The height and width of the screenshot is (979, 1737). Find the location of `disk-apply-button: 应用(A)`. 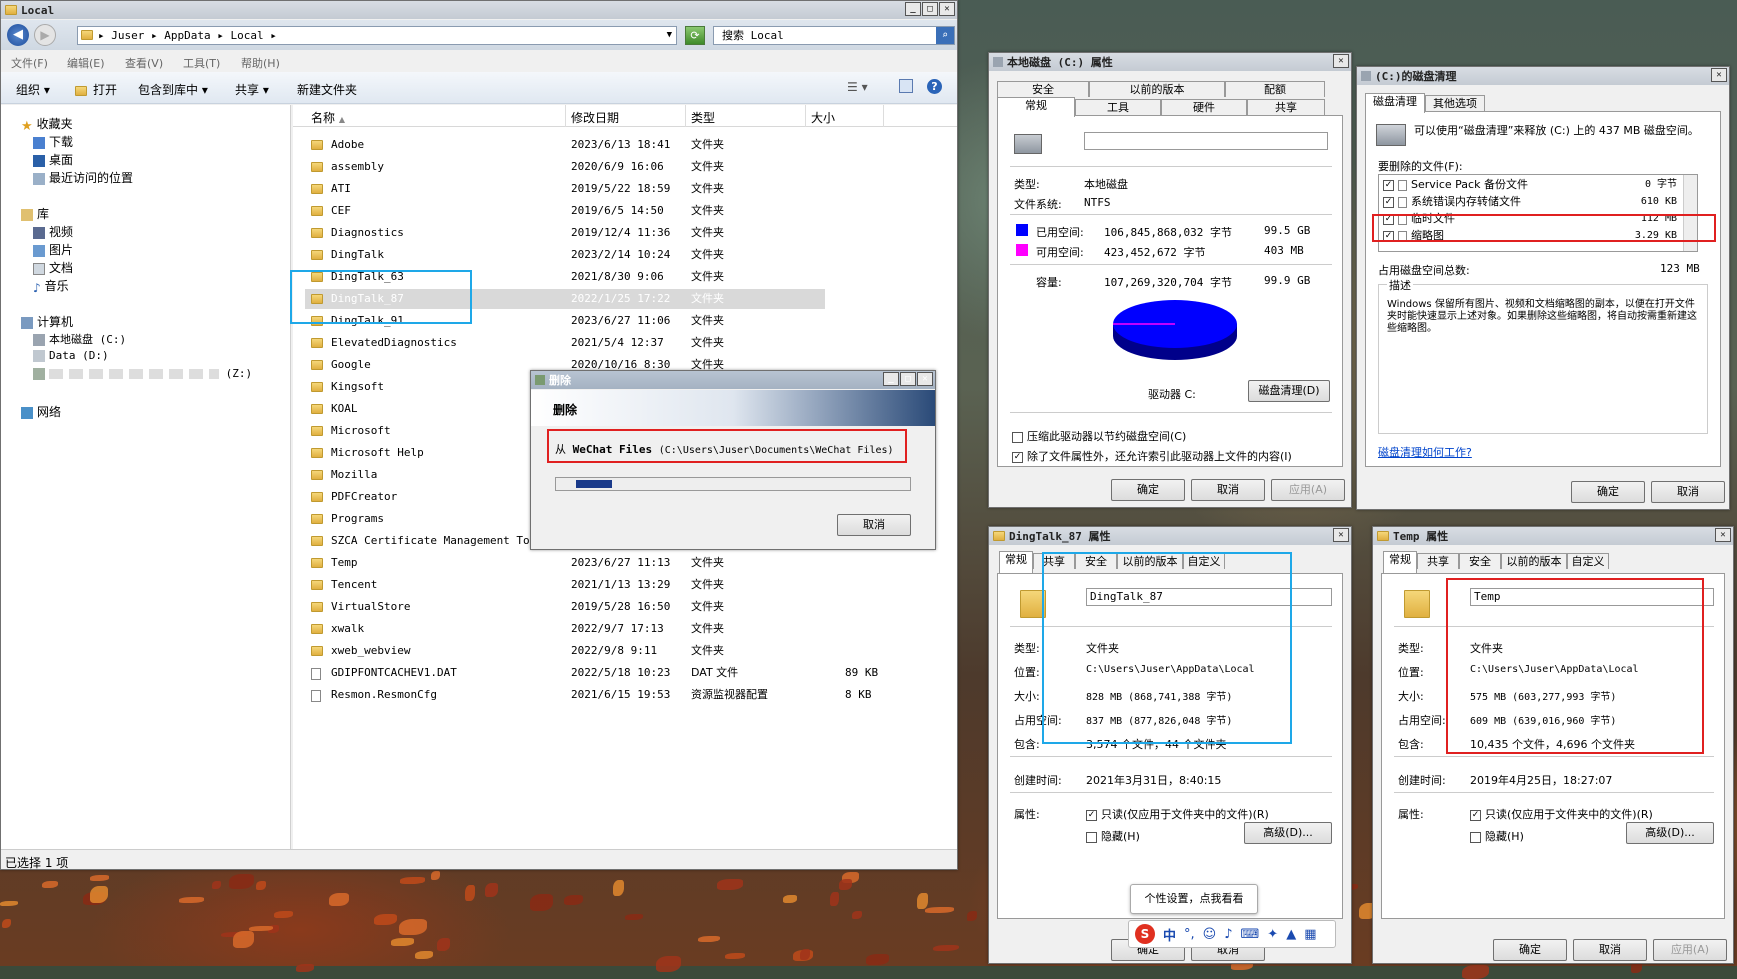

disk-apply-button: 应用(A) is located at coordinates (1308, 490).